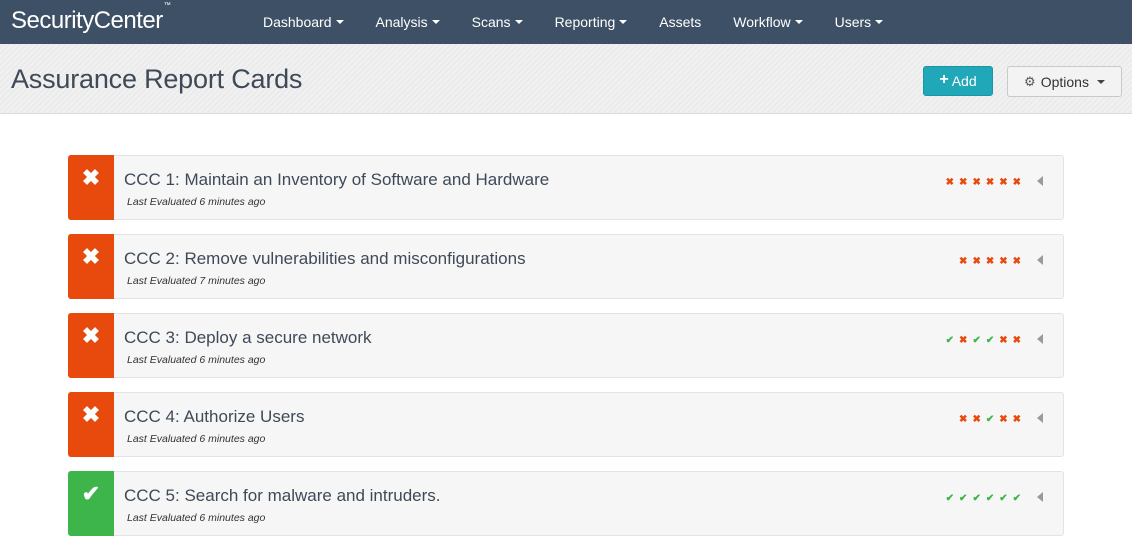 The width and height of the screenshot is (1132, 550). Describe the element at coordinates (853, 22) in the screenshot. I see `nav-item-label: Users` at that location.